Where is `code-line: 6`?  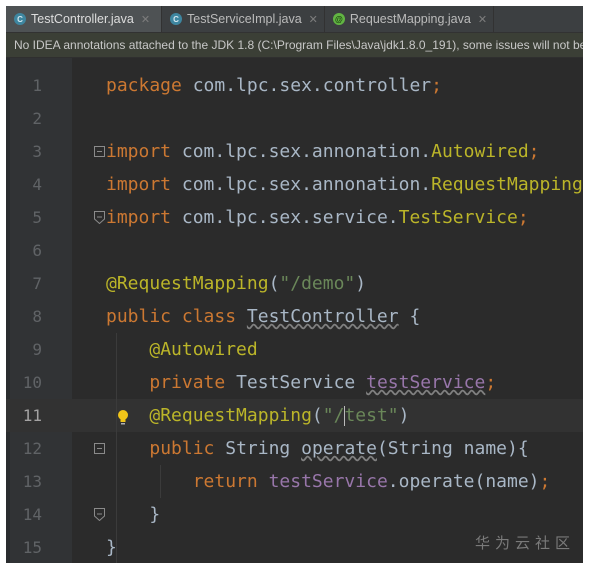
code-line: 6 is located at coordinates (294, 250).